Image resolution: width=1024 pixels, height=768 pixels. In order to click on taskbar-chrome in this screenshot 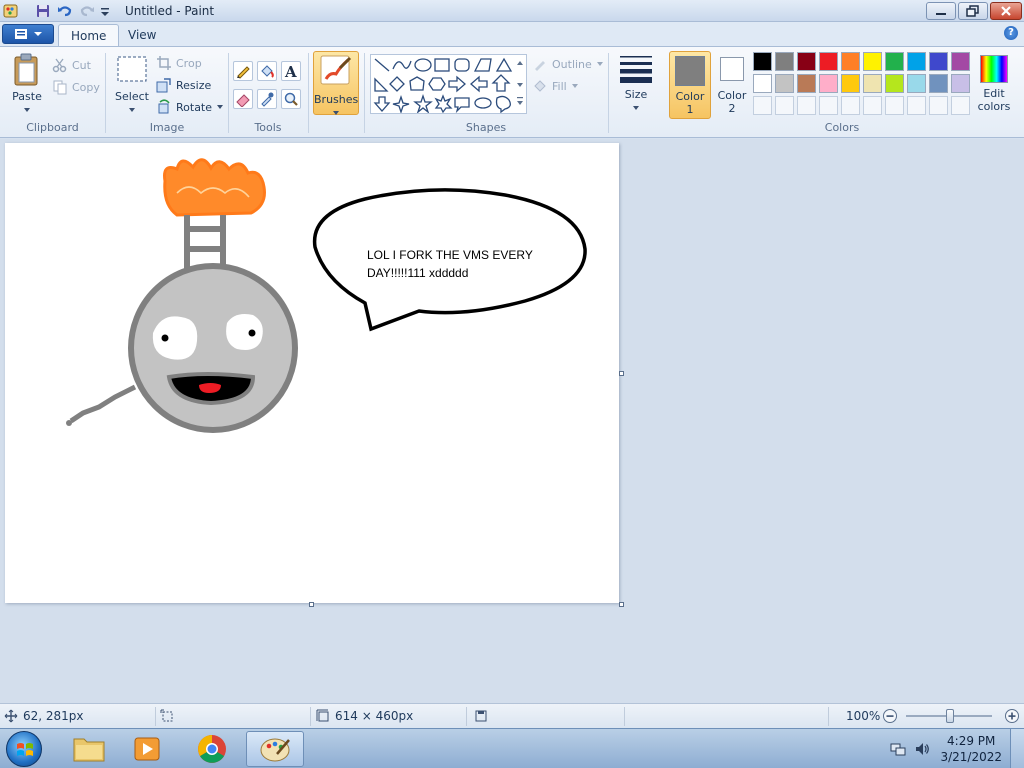, I will do `click(212, 749)`.